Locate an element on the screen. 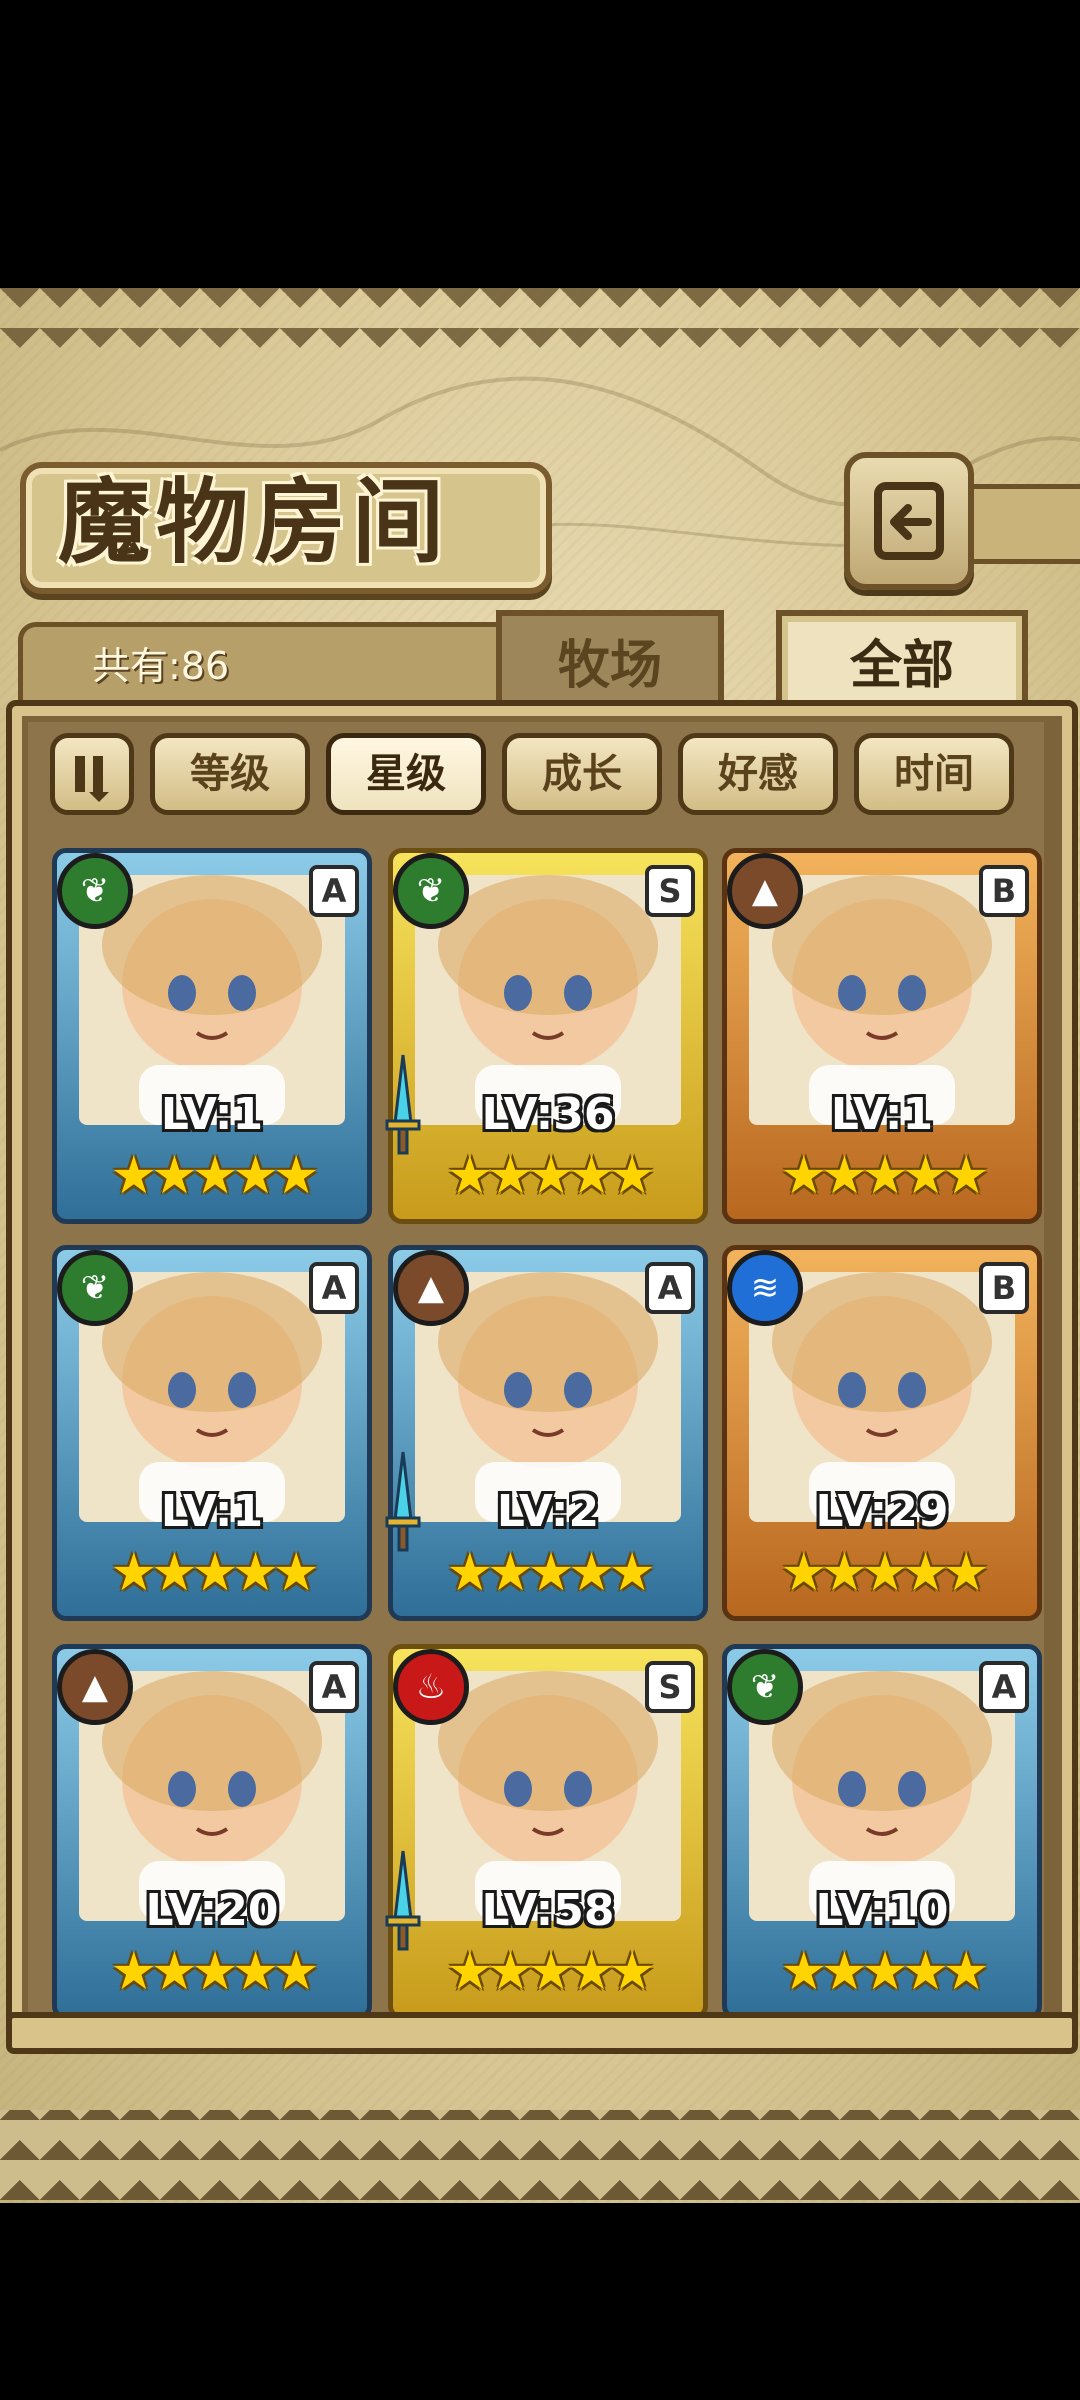  sort-affection-button: 好感 is located at coordinates (758, 774).